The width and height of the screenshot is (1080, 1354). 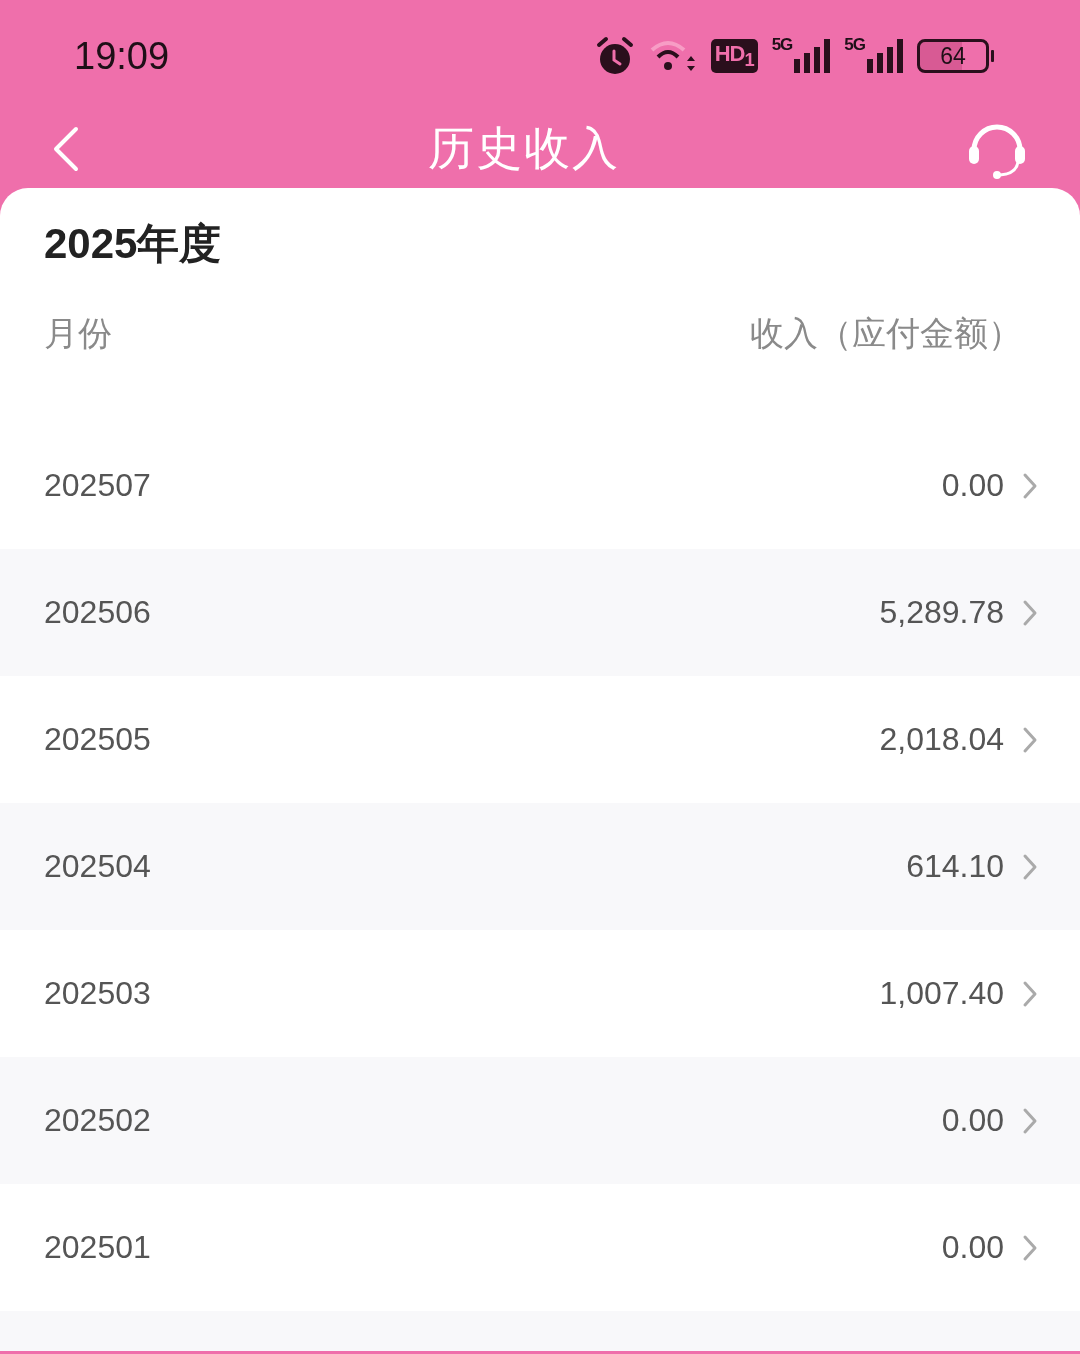 I want to click on month-text: 202501, so click(x=98, y=1247).